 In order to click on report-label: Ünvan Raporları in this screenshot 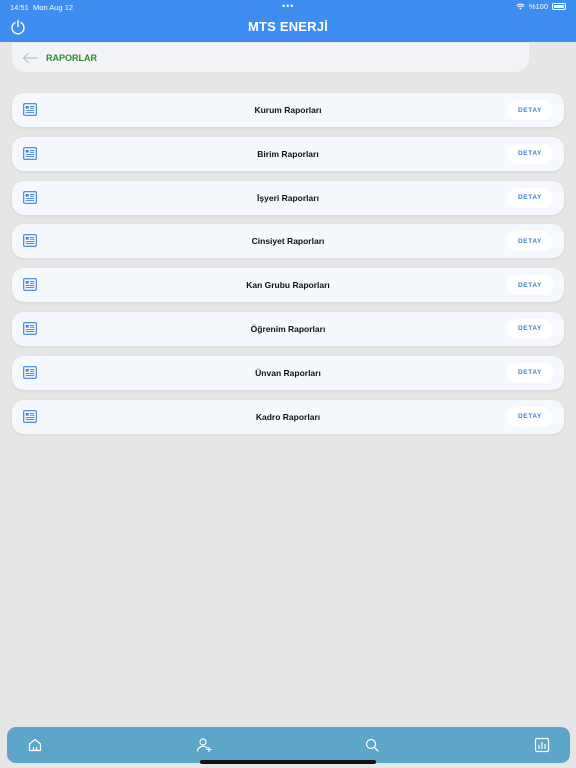, I will do `click(288, 372)`.